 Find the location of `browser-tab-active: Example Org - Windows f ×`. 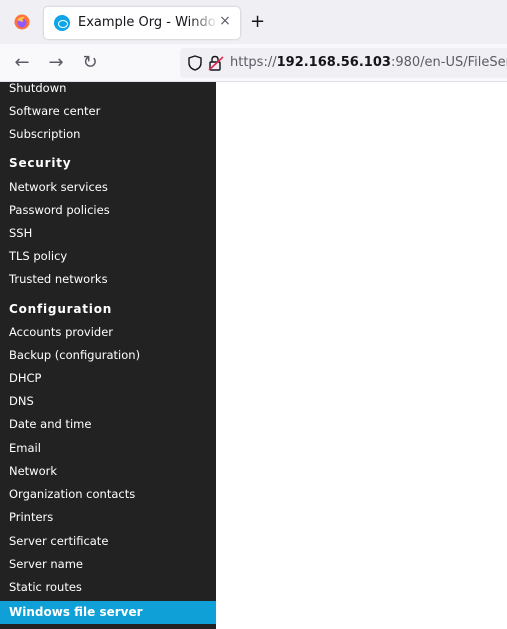

browser-tab-active: Example Org - Windows f × is located at coordinates (142, 23).